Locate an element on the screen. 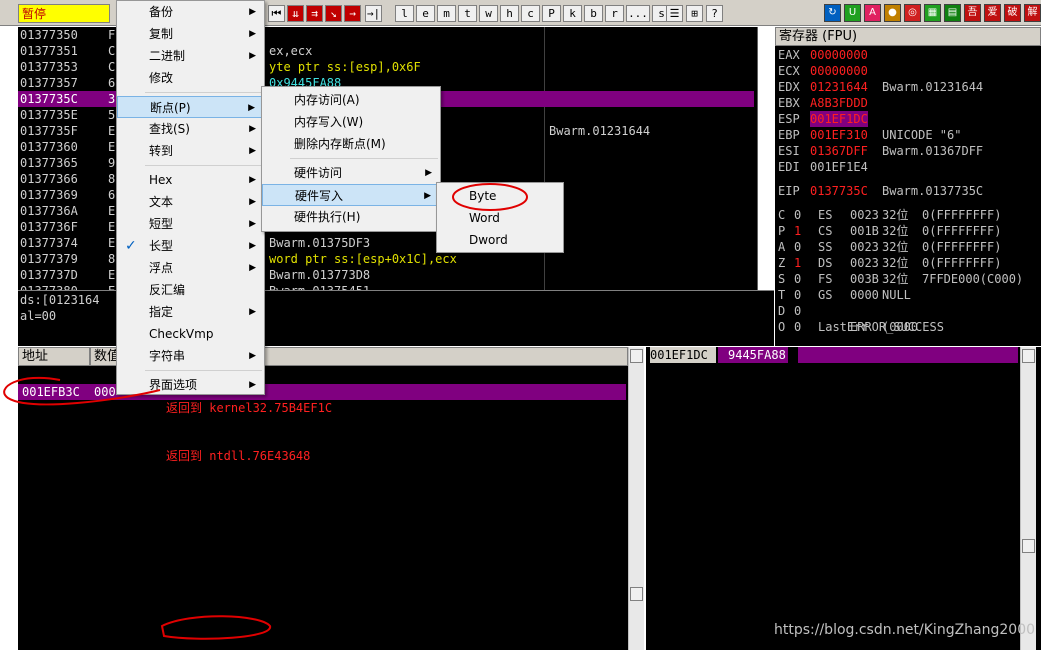 This screenshot has height=650, width=1041. stack-row: 001EF21C 00000282 is located at coordinates (832, 611).